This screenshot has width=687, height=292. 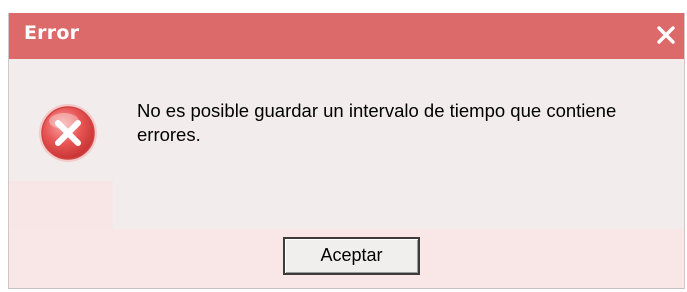 I want to click on close-icon, so click(x=666, y=35).